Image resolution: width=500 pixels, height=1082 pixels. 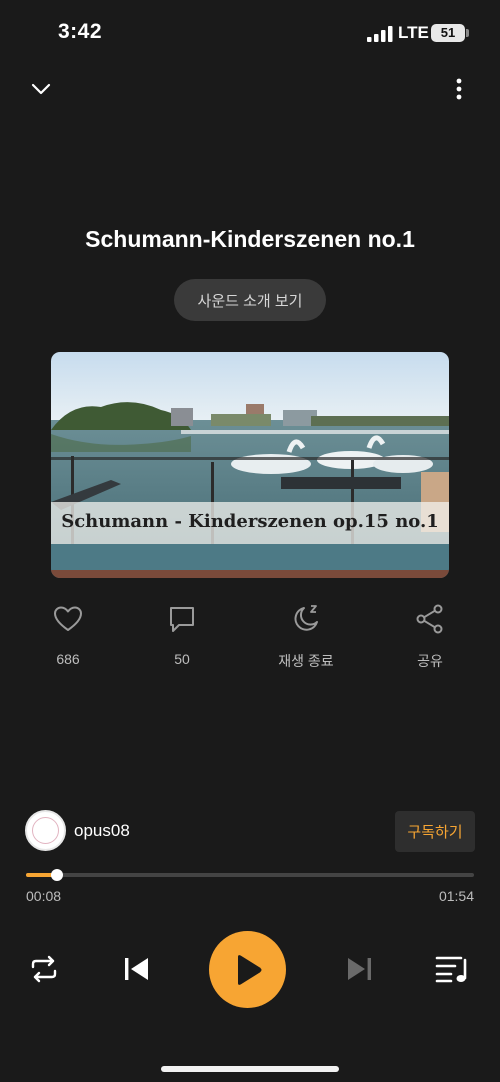 I want to click on playlist-icon, so click(x=451, y=969).